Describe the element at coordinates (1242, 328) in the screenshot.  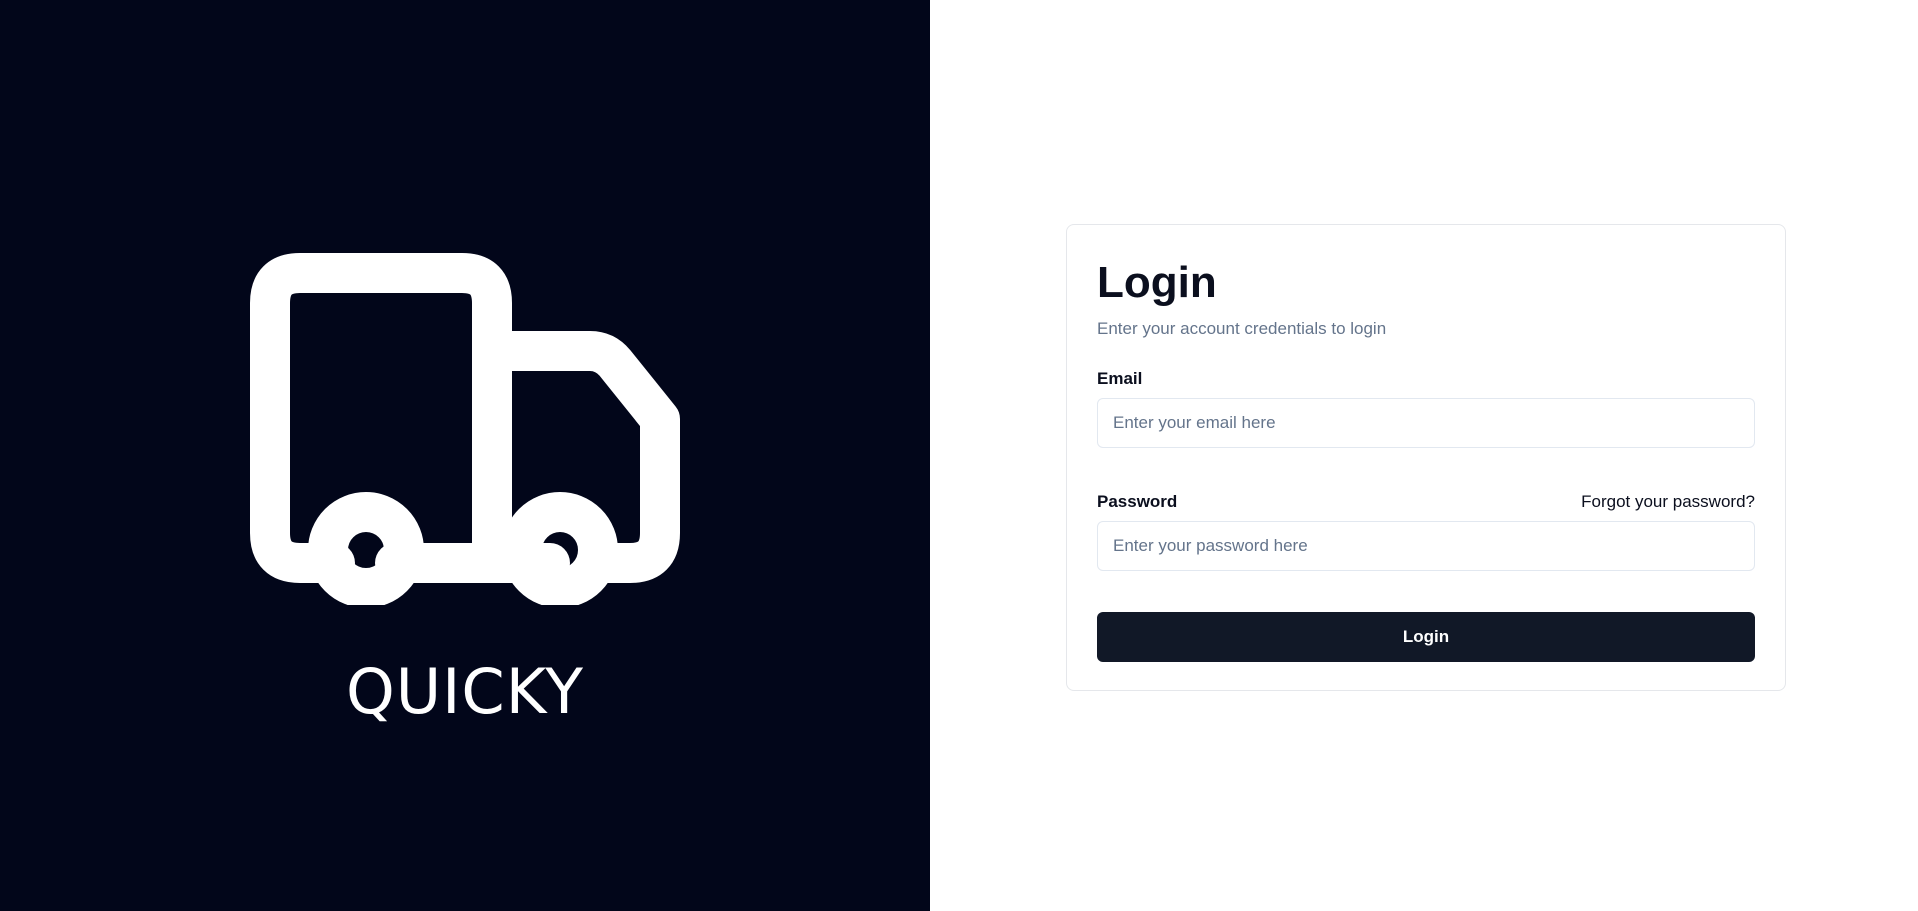
I see `login-subtitle: Enter your account credentials to login` at that location.